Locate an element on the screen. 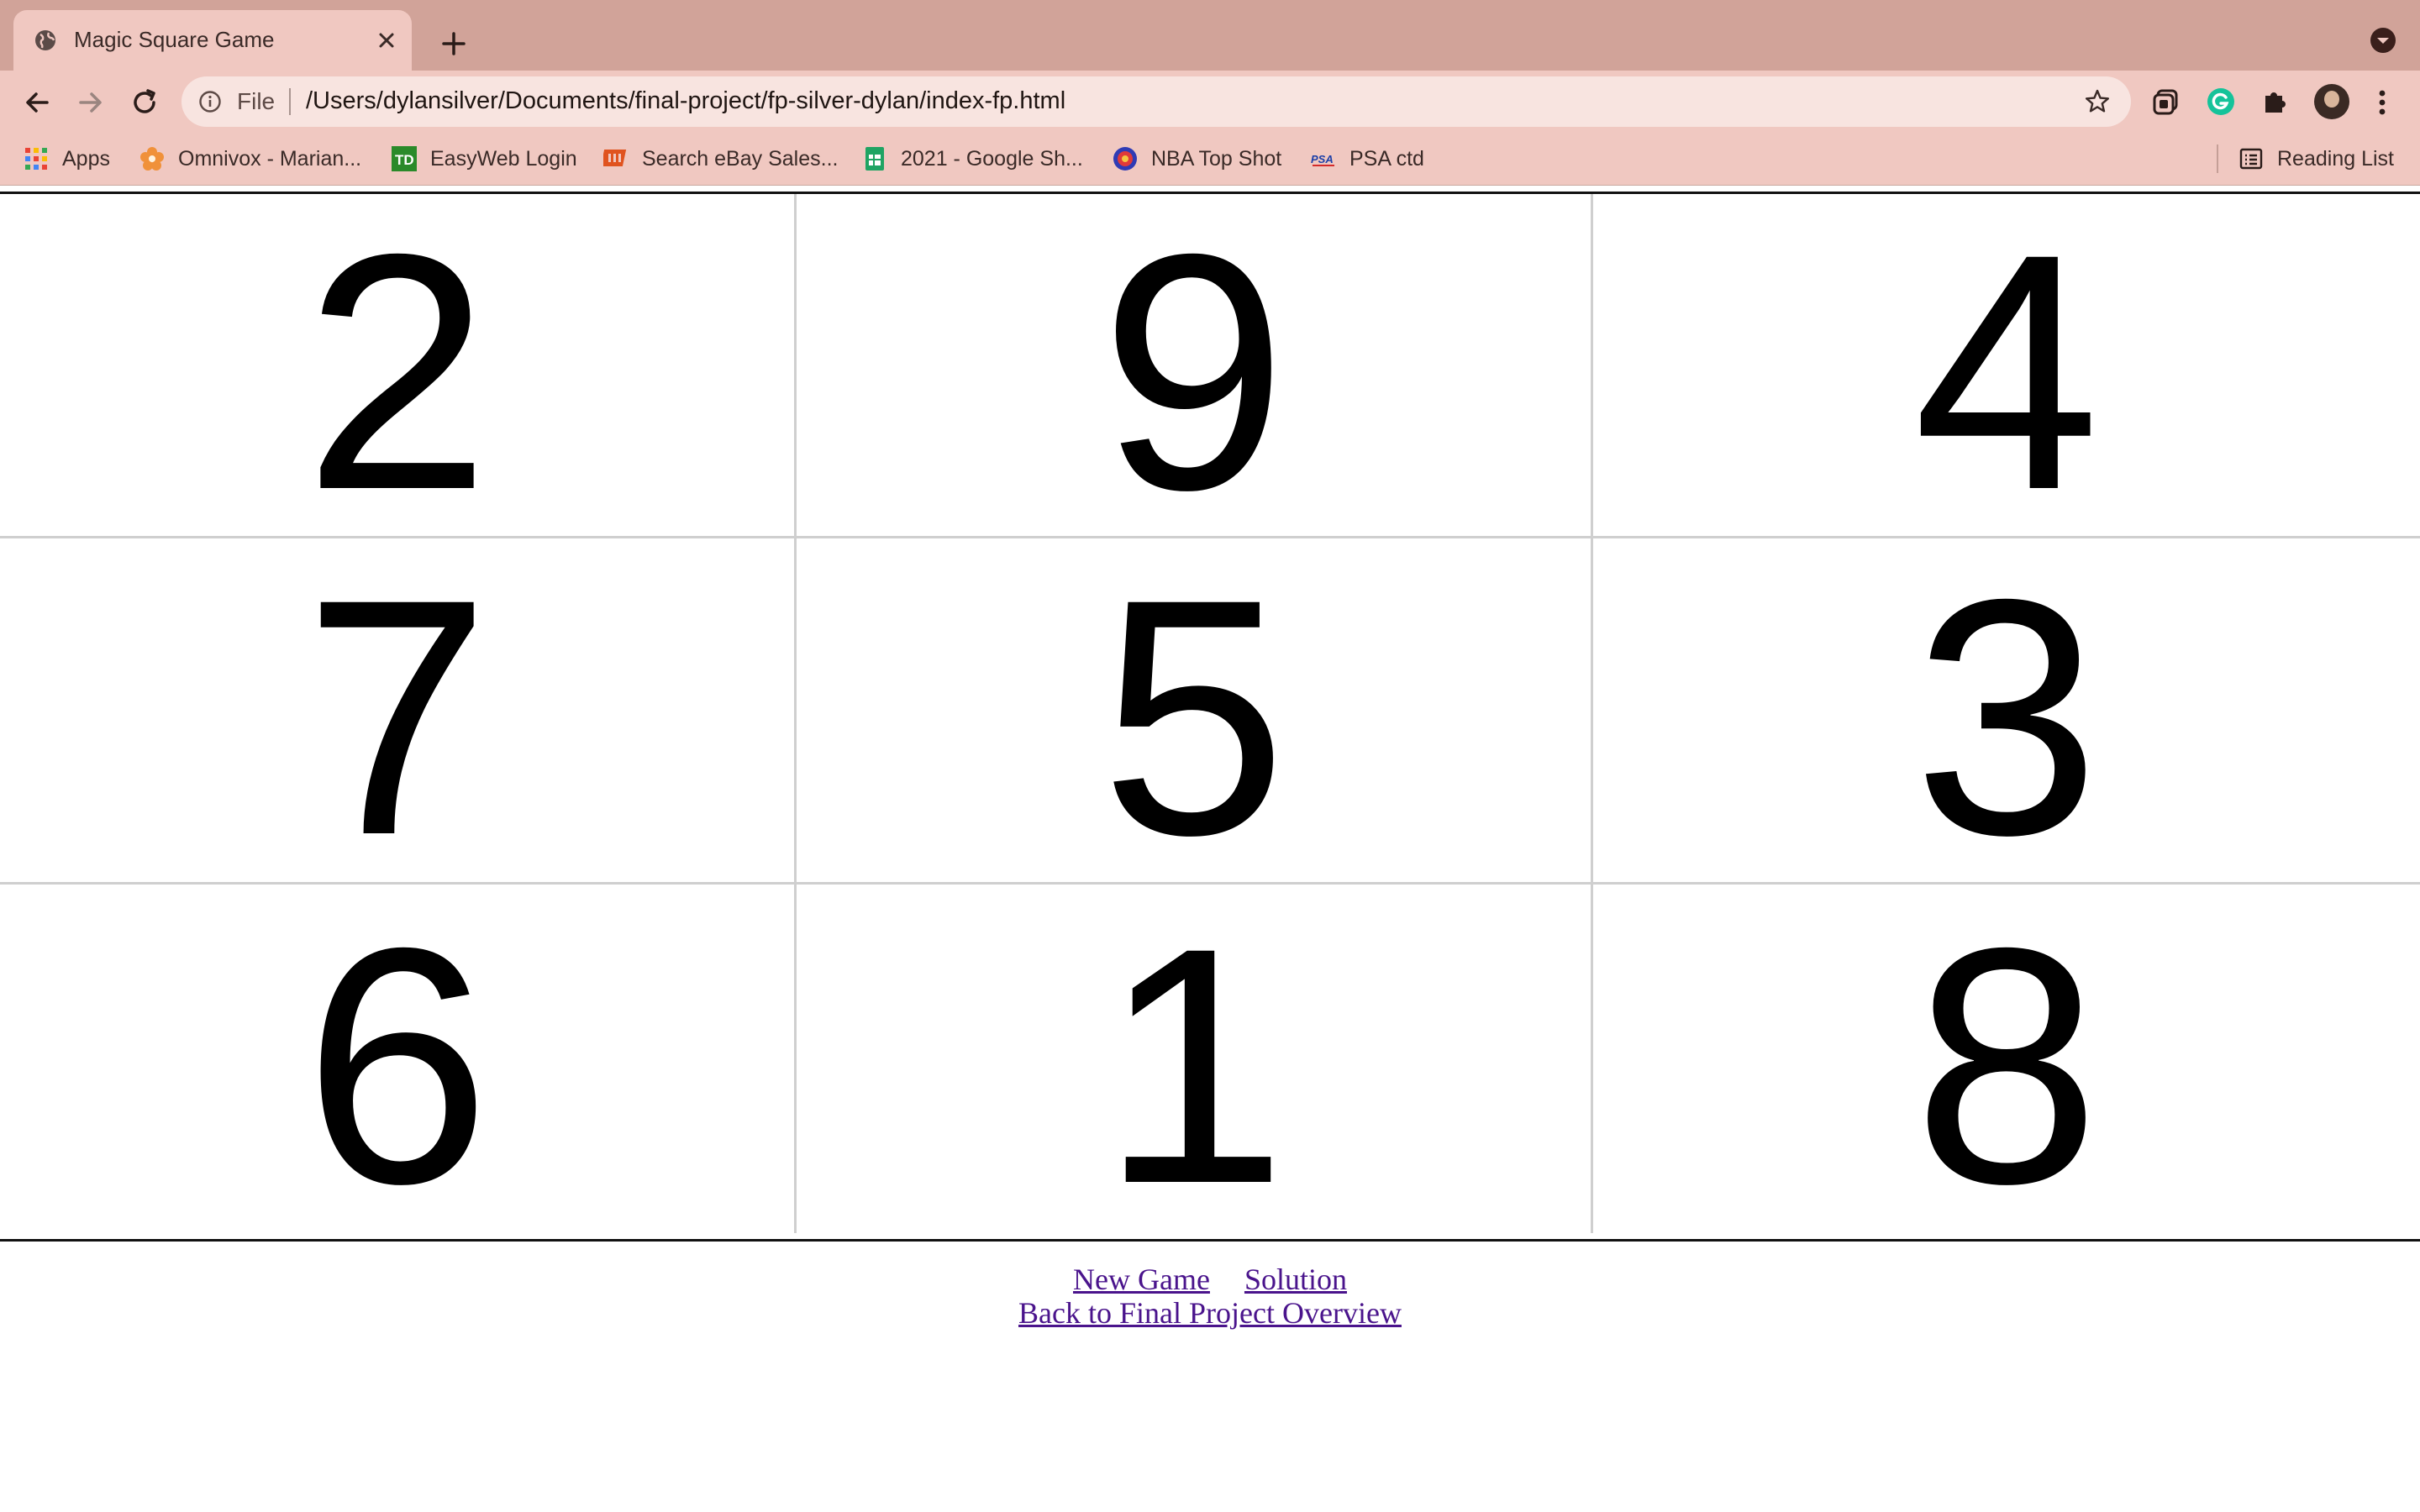 Image resolution: width=2420 pixels, height=1512 pixels. bookmark-nba-top-shot: NBA Top Shot is located at coordinates (1197, 158).